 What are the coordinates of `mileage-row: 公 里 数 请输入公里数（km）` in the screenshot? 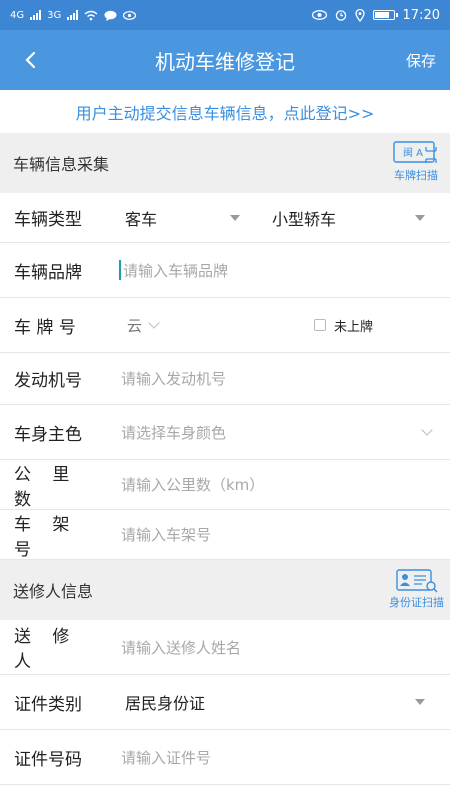 It's located at (225, 485).